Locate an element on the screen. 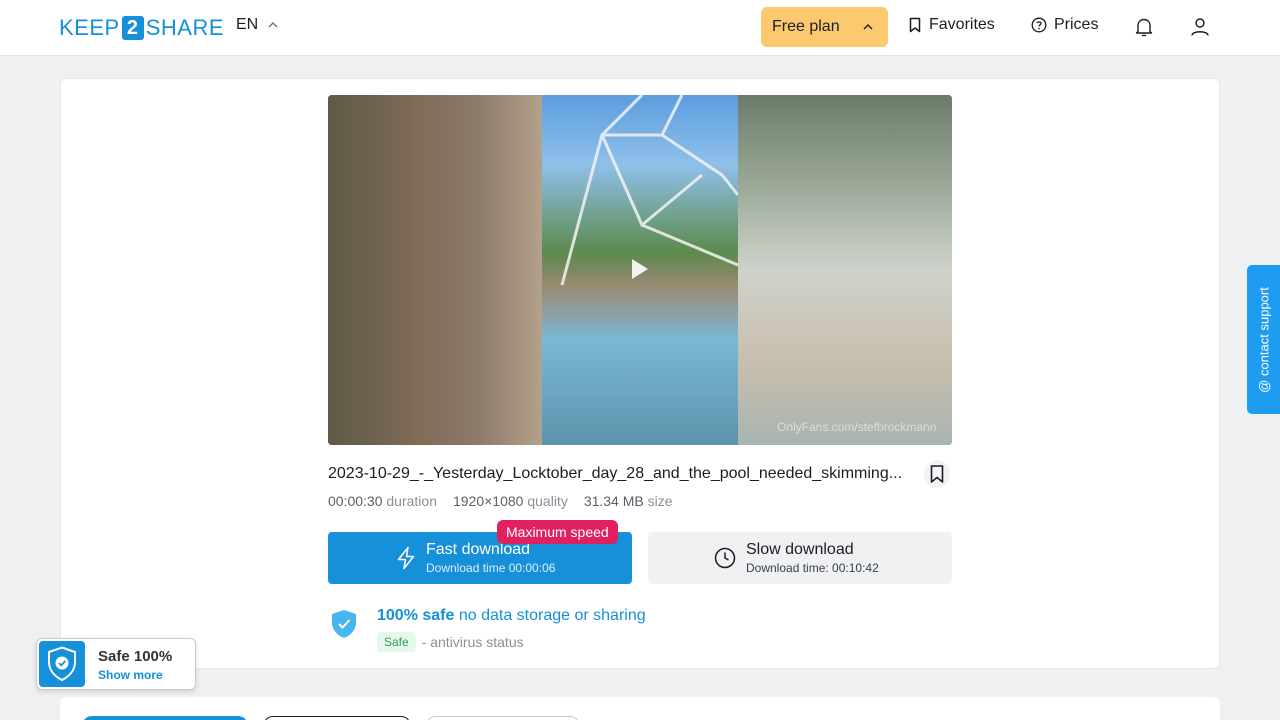 The width and height of the screenshot is (1280, 720). video-blur-right is located at coordinates (845, 270).